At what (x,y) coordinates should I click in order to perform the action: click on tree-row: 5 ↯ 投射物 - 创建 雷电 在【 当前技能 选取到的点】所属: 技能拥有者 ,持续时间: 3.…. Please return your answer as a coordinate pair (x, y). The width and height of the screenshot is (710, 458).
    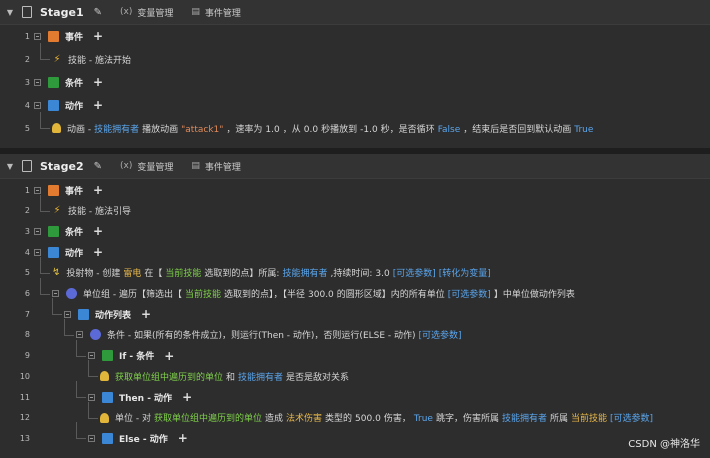
    Looking at the image, I should click on (355, 269).